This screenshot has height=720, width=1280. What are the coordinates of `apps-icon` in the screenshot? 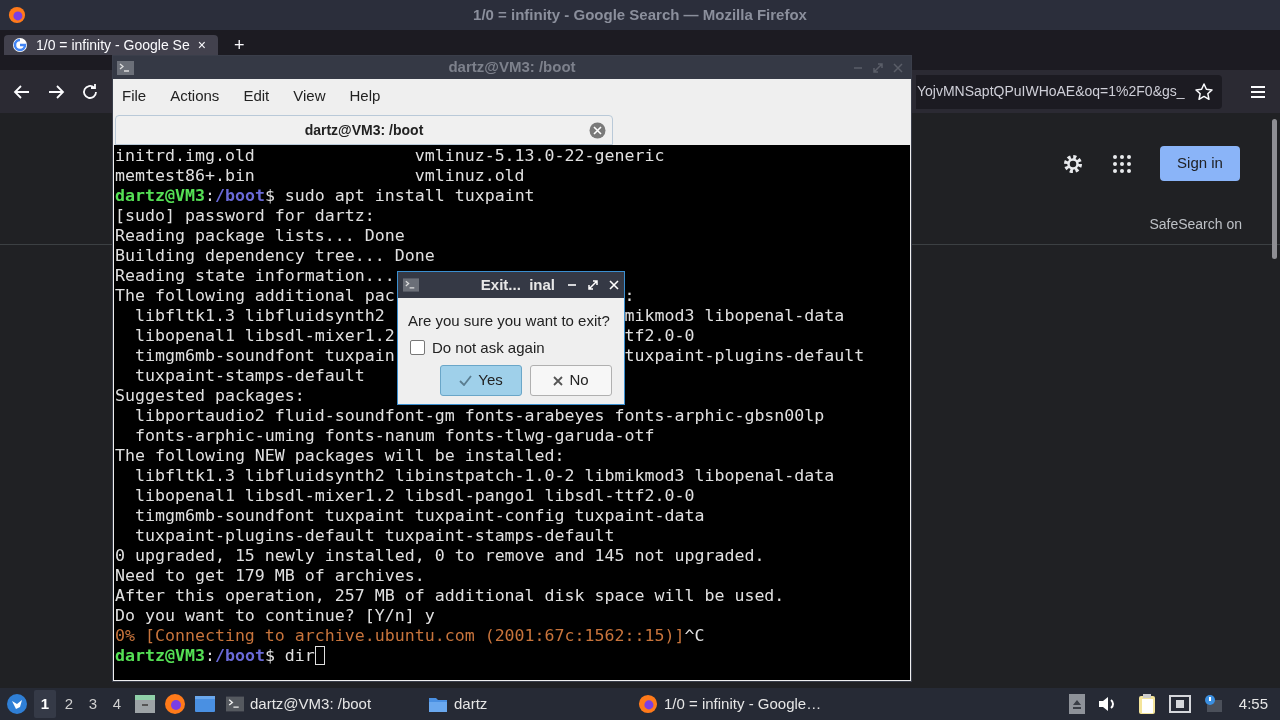 It's located at (1122, 163).